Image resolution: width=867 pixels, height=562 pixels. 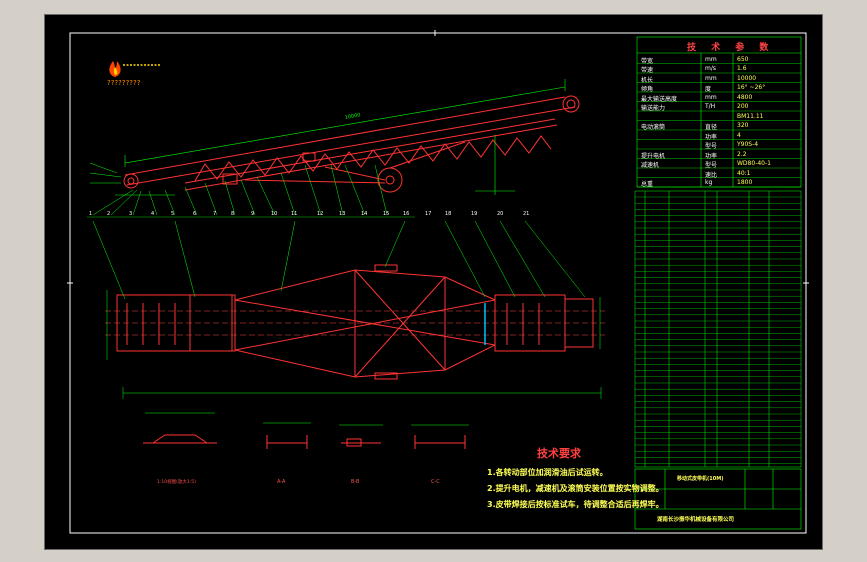 What do you see at coordinates (342, 214) in the screenshot?
I see `callout-number: 13` at bounding box center [342, 214].